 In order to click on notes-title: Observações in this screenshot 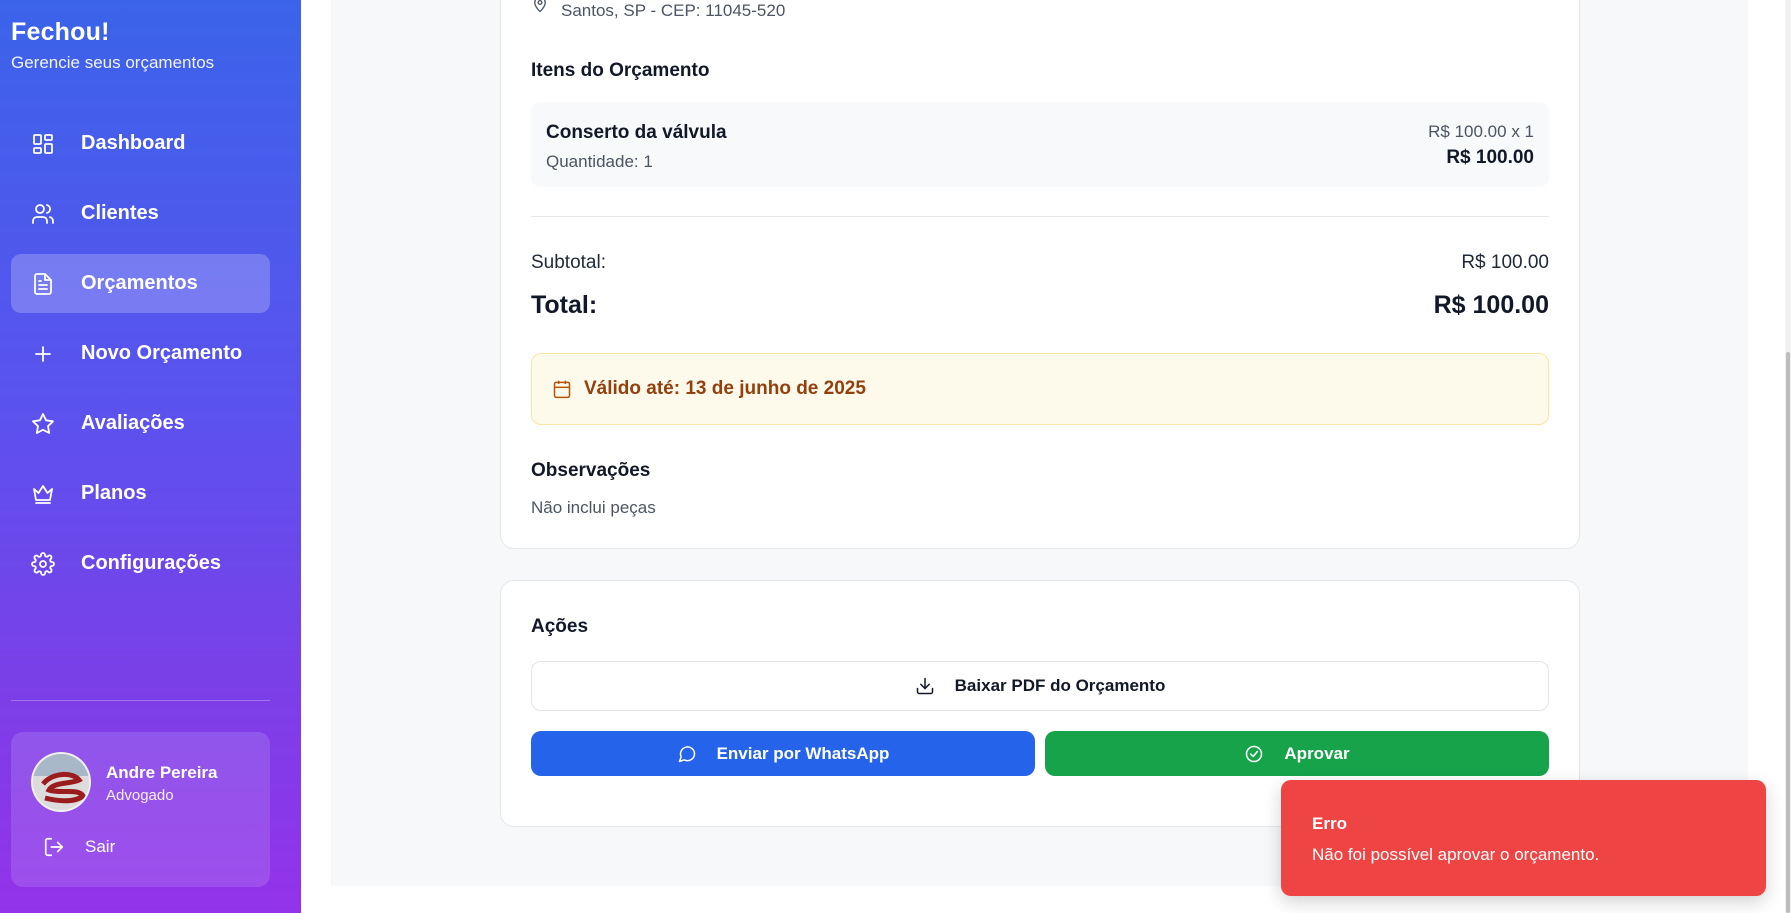, I will do `click(591, 470)`.